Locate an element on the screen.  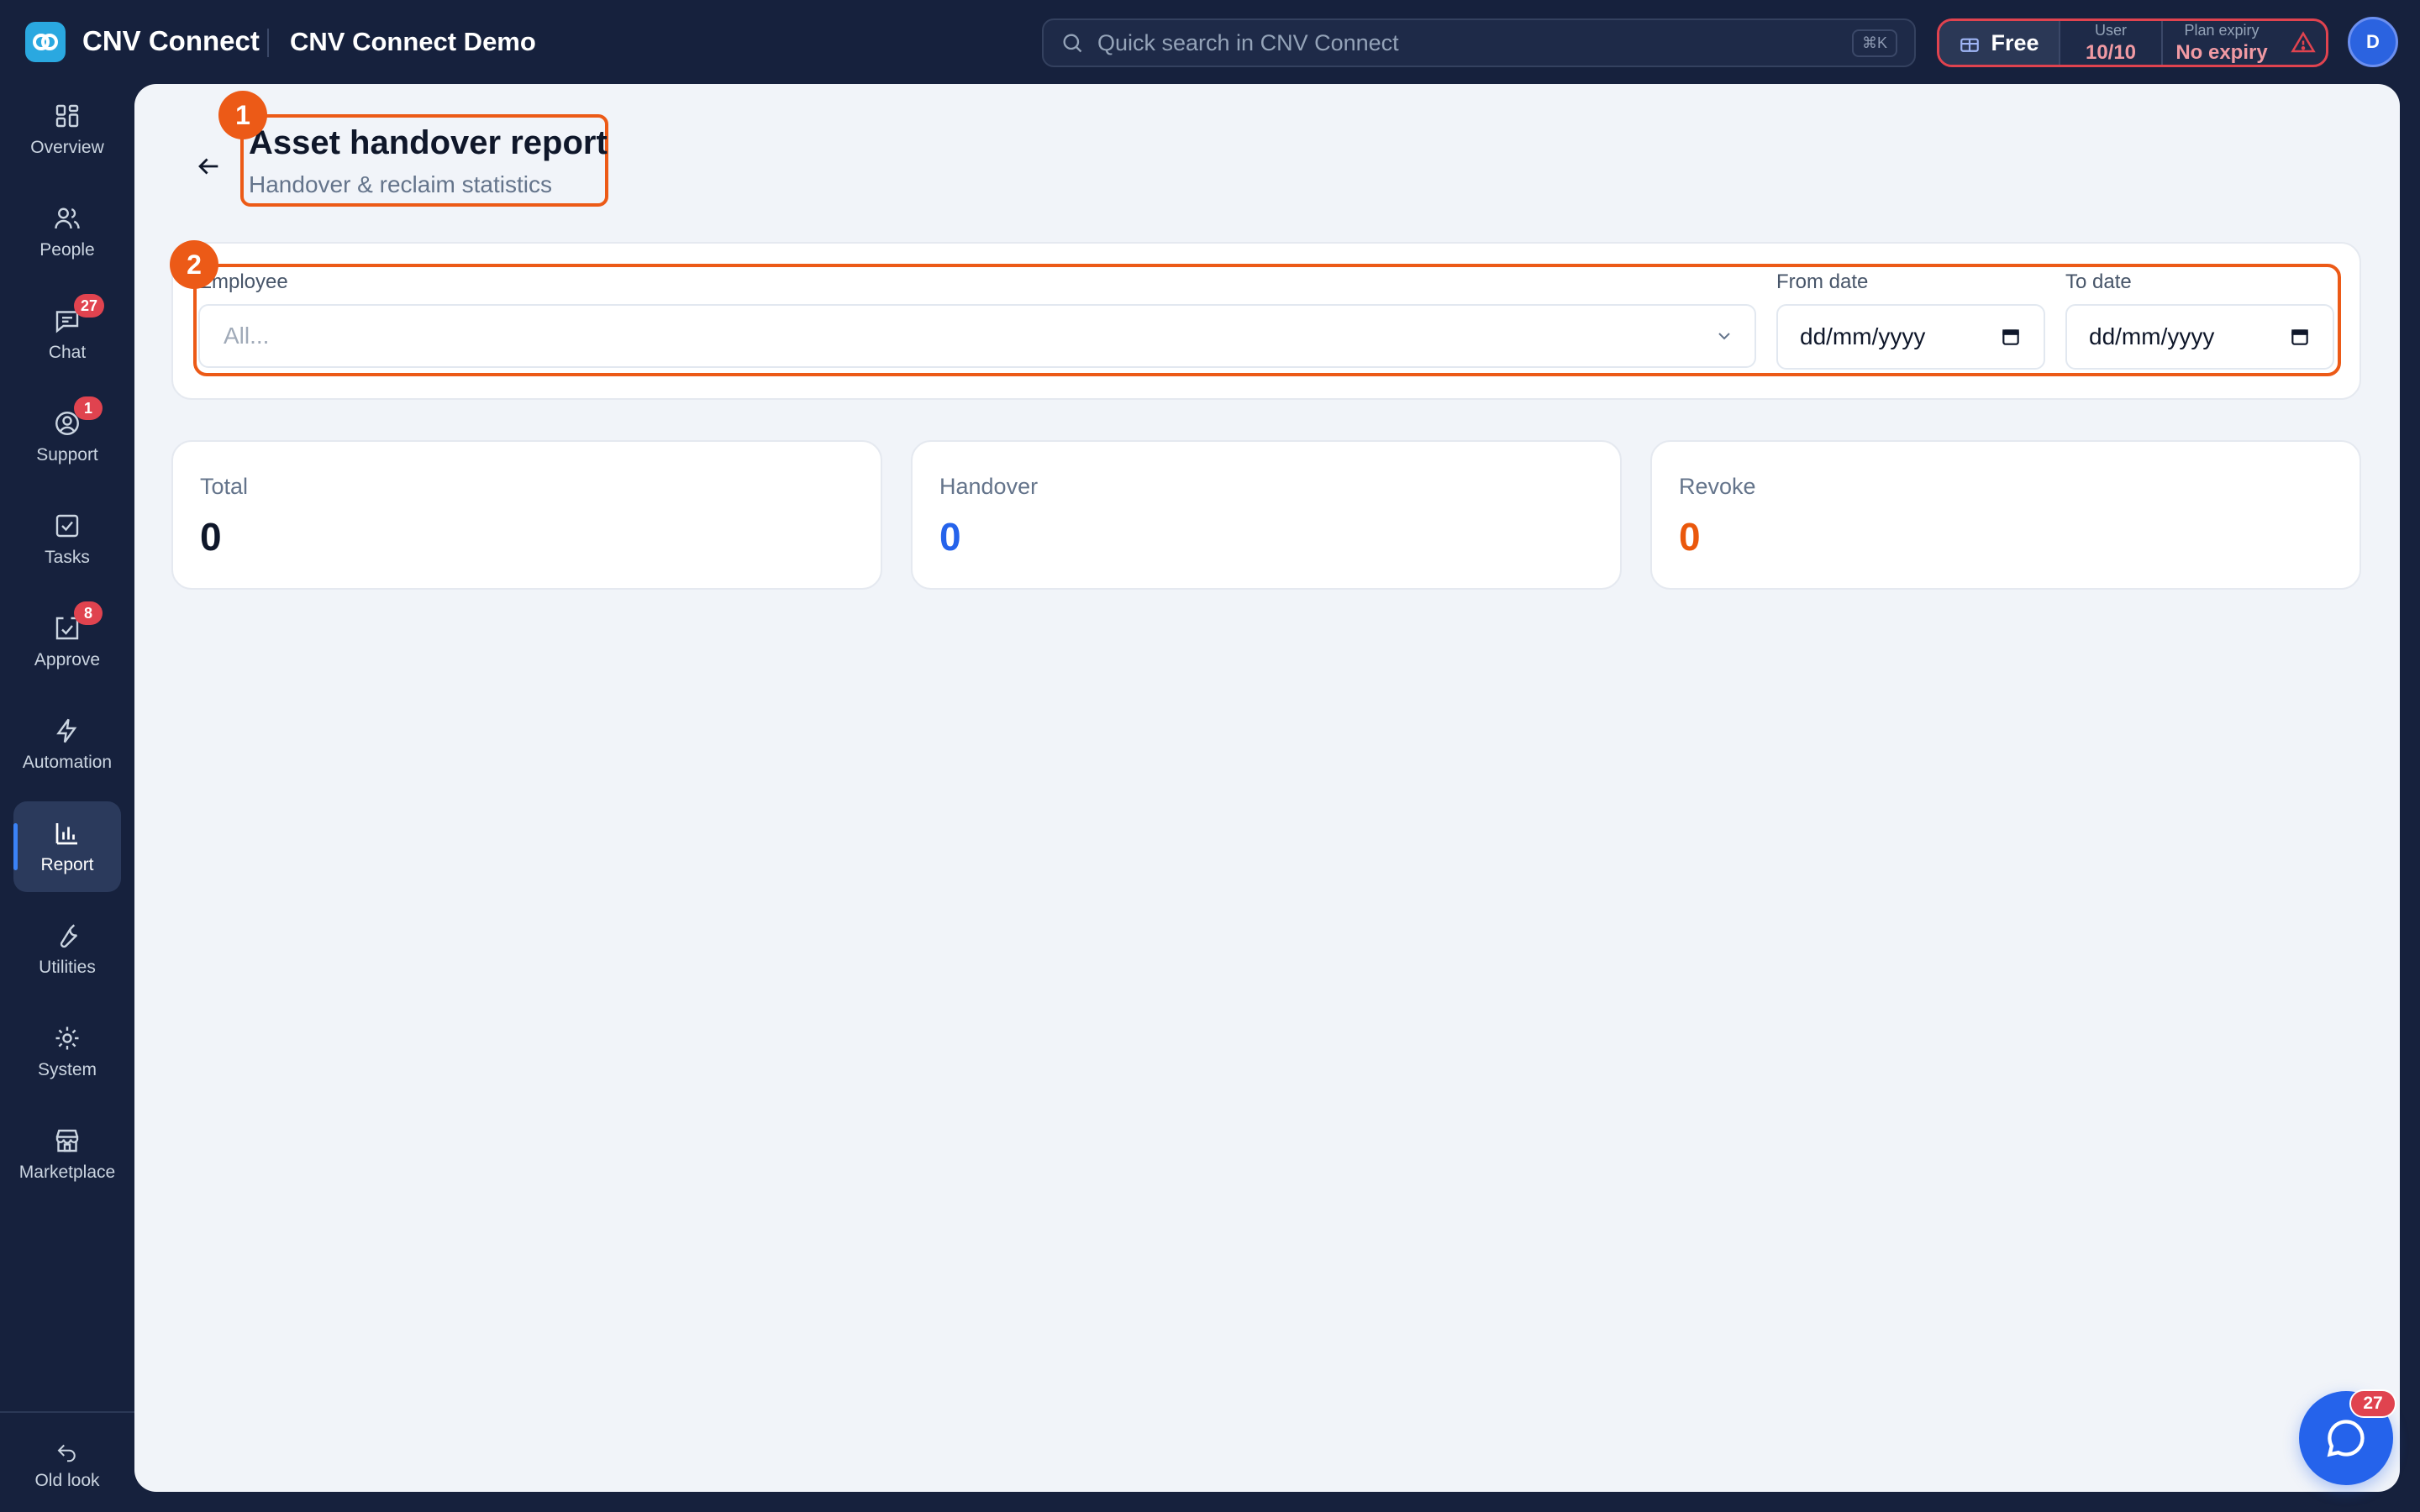
gift-icon is located at coordinates (1970, 45).